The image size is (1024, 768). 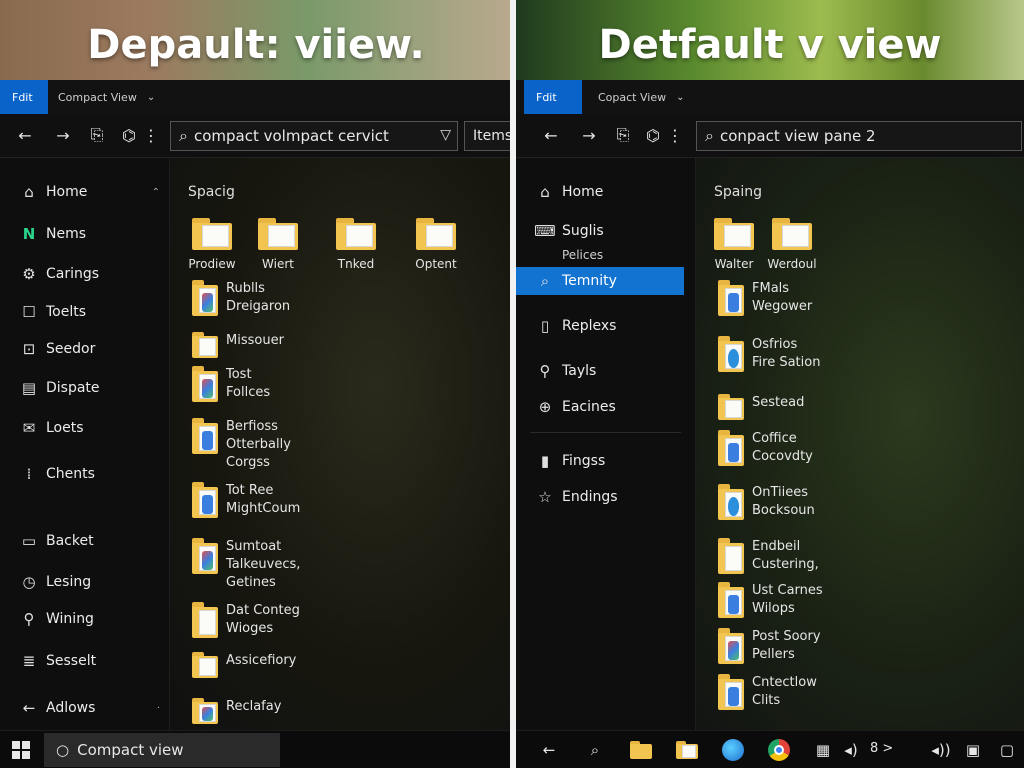 I want to click on grid-item: Tnked, so click(x=356, y=244).